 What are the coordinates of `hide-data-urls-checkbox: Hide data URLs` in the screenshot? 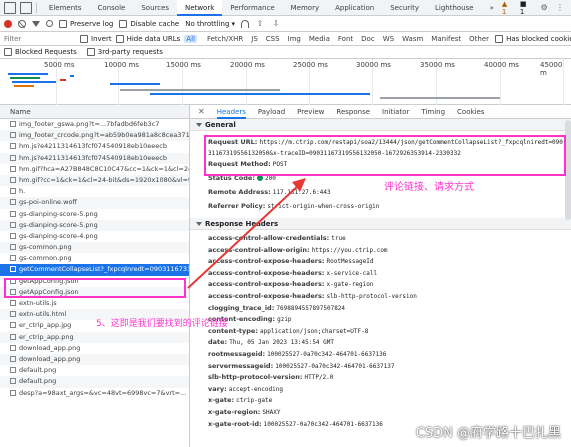 It's located at (147, 38).